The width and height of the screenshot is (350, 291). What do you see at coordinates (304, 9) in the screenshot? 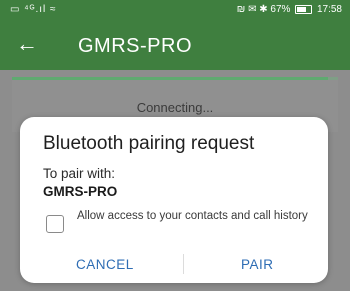
I see `battery-icon` at bounding box center [304, 9].